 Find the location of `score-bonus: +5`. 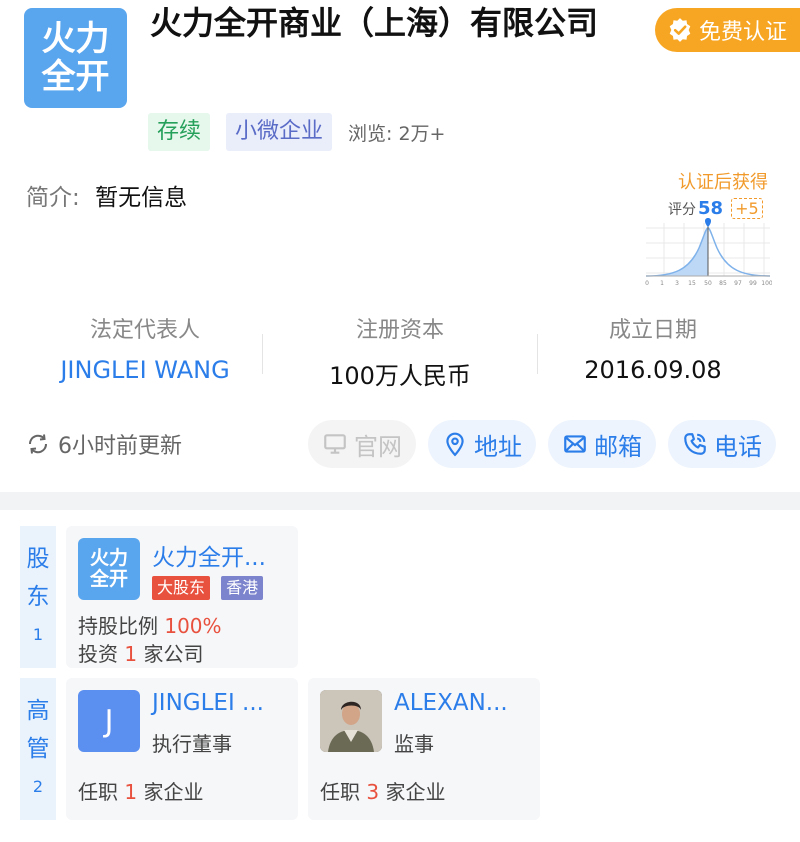

score-bonus: +5 is located at coordinates (747, 208).